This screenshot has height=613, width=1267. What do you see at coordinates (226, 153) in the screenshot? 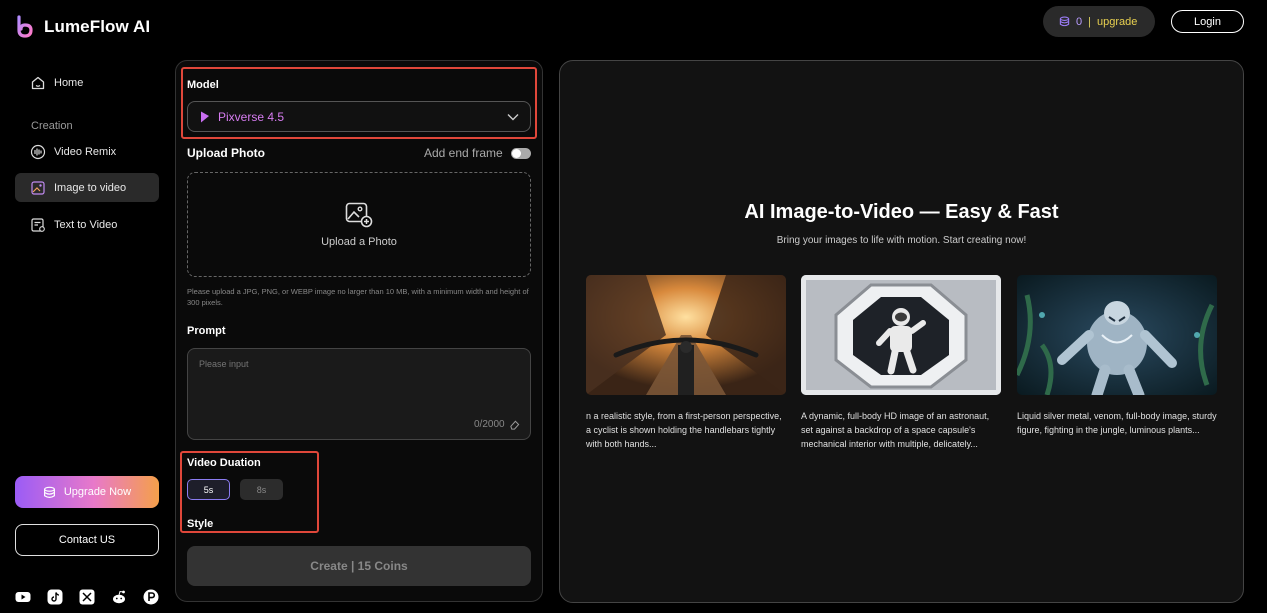
I see `upload-photo-label: Upload Photo` at bounding box center [226, 153].